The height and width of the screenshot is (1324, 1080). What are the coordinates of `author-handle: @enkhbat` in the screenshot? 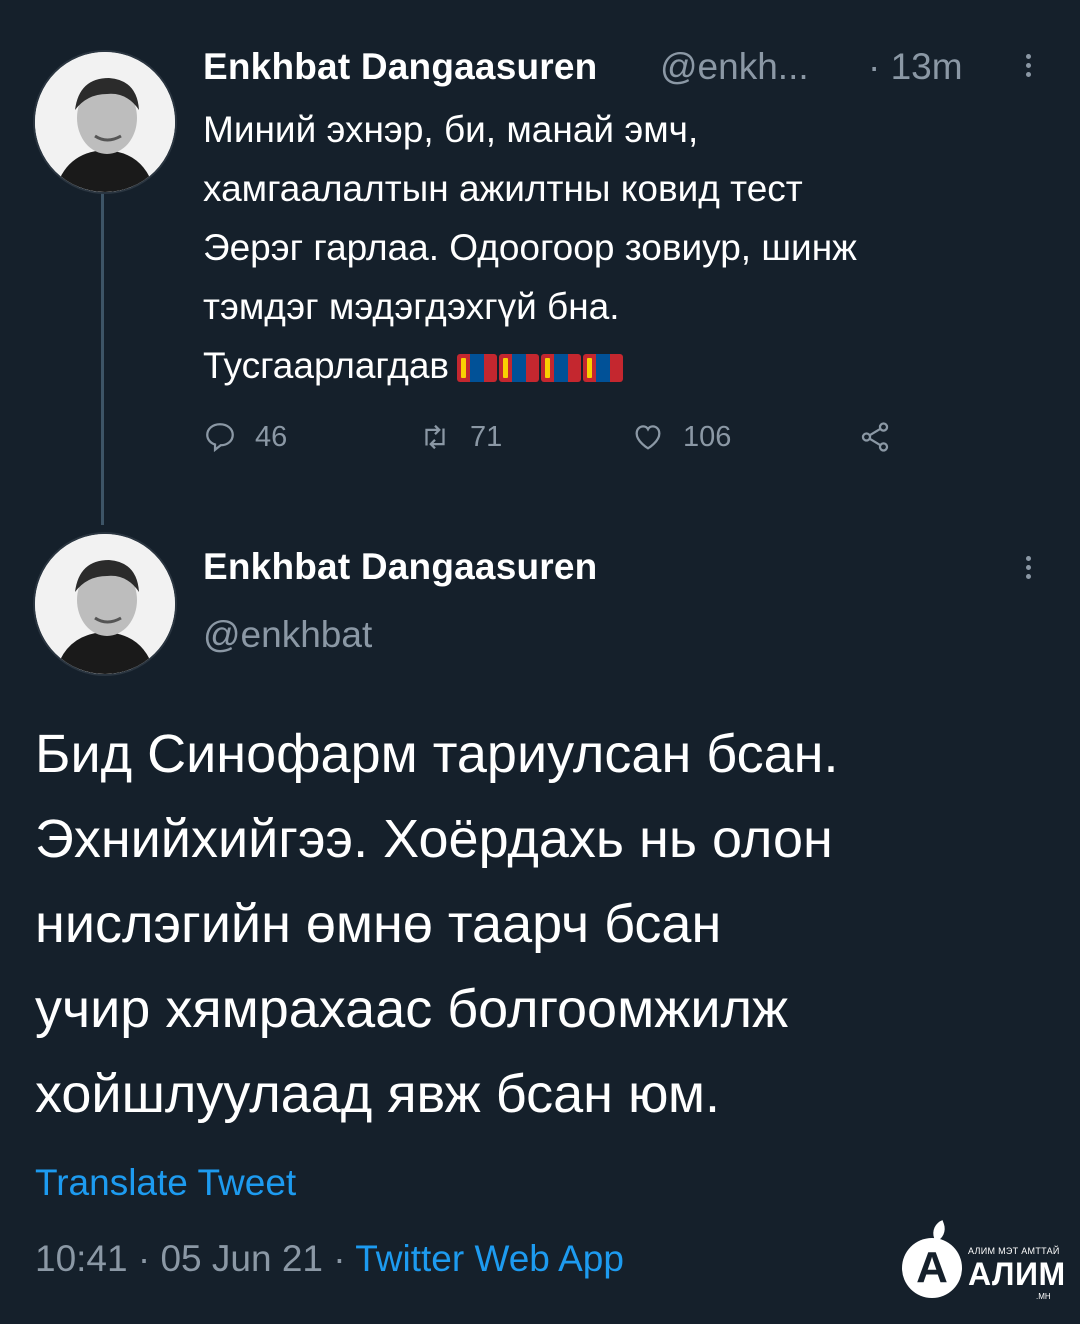 It's located at (287, 635).